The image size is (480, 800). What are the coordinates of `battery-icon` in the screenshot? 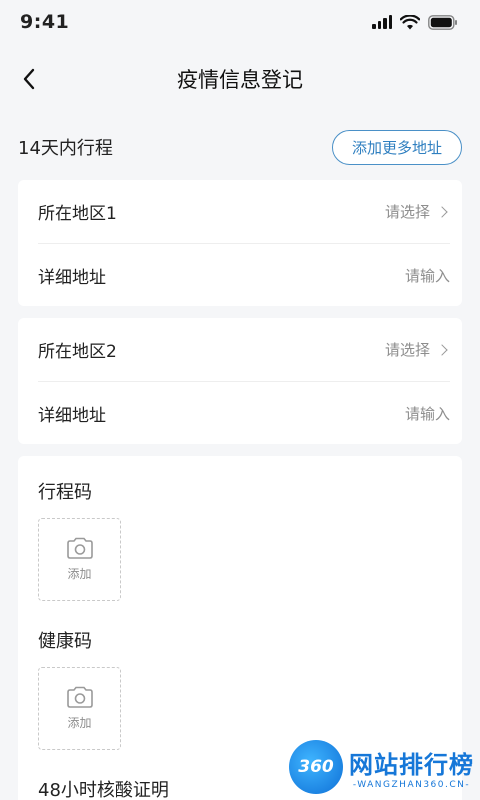 It's located at (442, 22).